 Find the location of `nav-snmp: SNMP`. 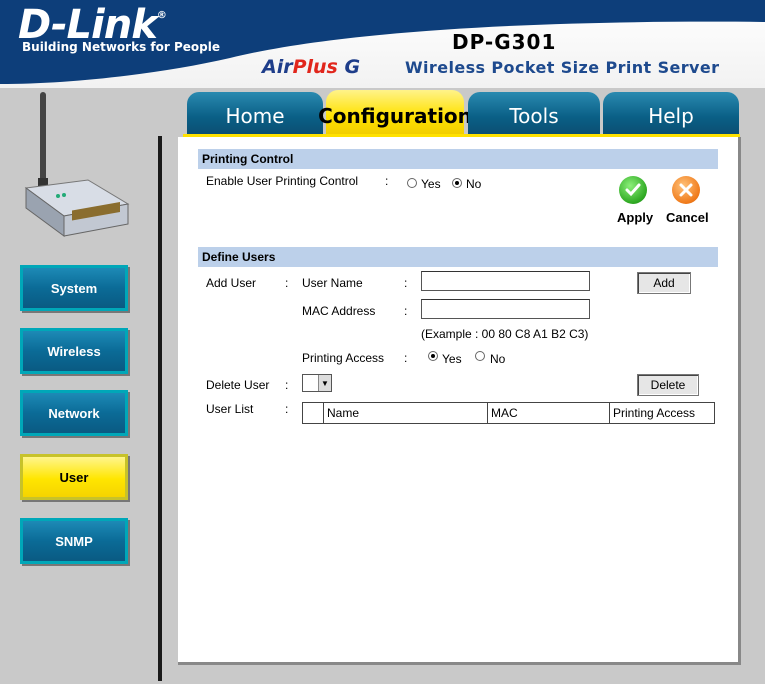

nav-snmp: SNMP is located at coordinates (74, 541).